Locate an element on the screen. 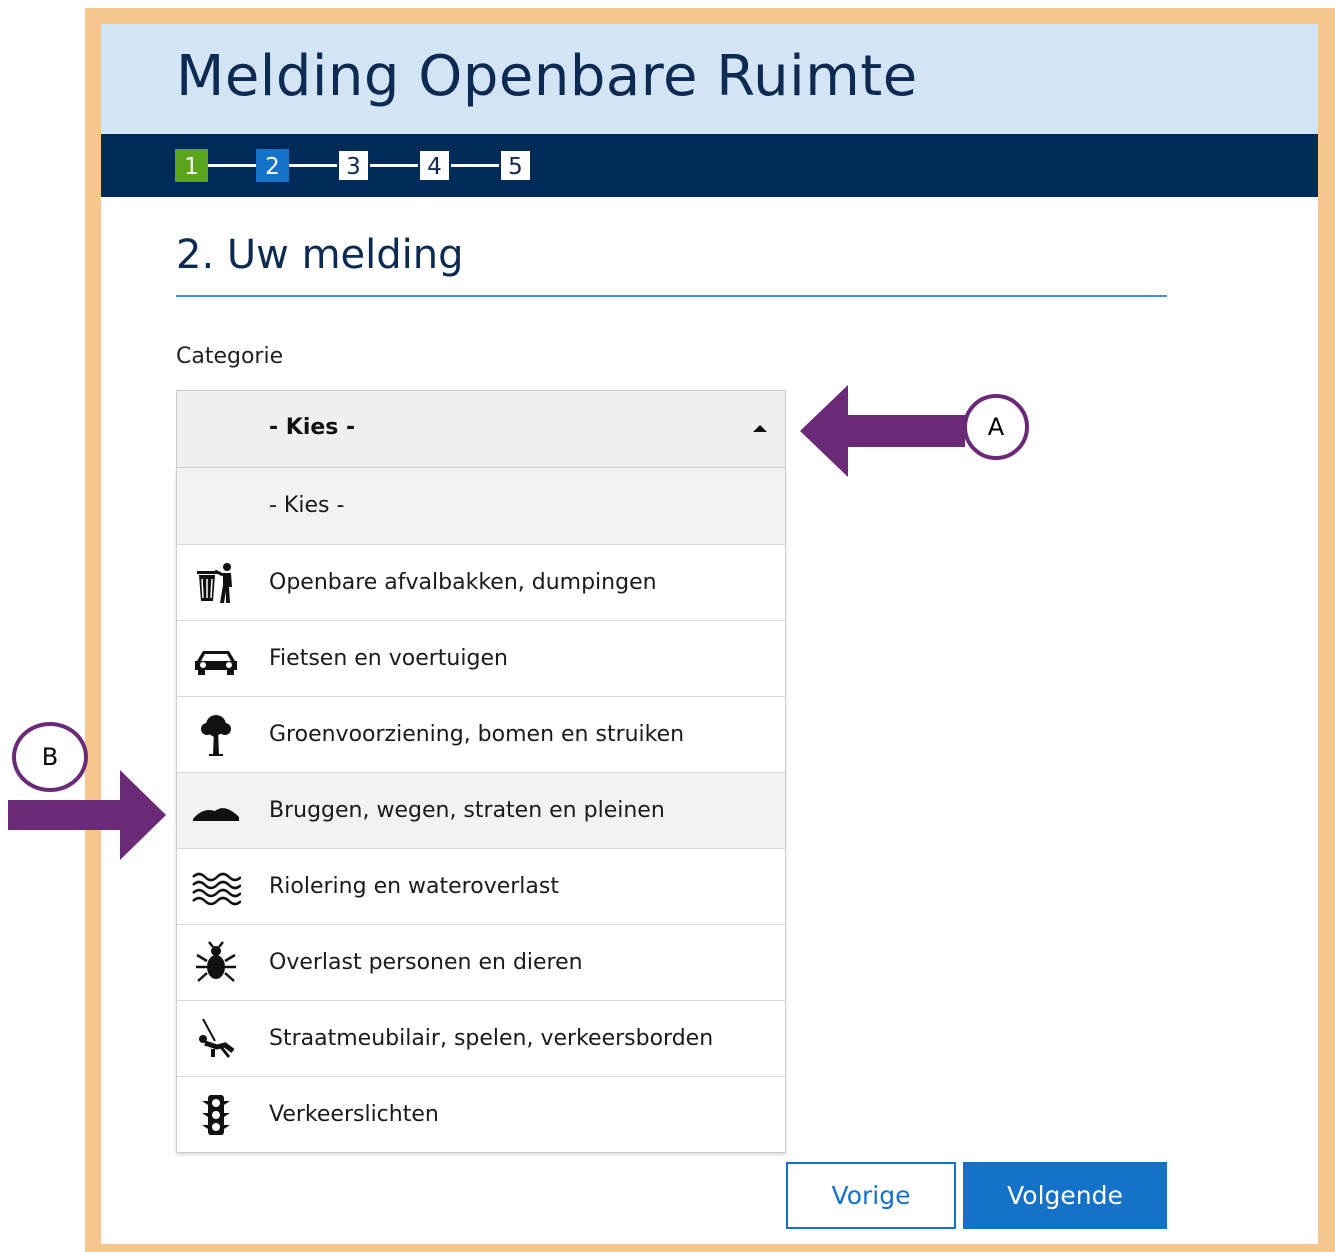  swing-icon is located at coordinates (216, 1039).